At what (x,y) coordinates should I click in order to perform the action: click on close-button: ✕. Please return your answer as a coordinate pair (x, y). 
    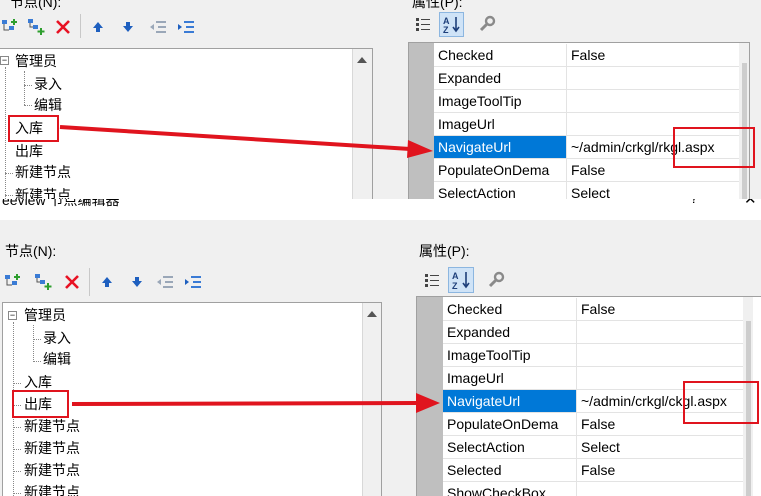
    Looking at the image, I should click on (750, 203).